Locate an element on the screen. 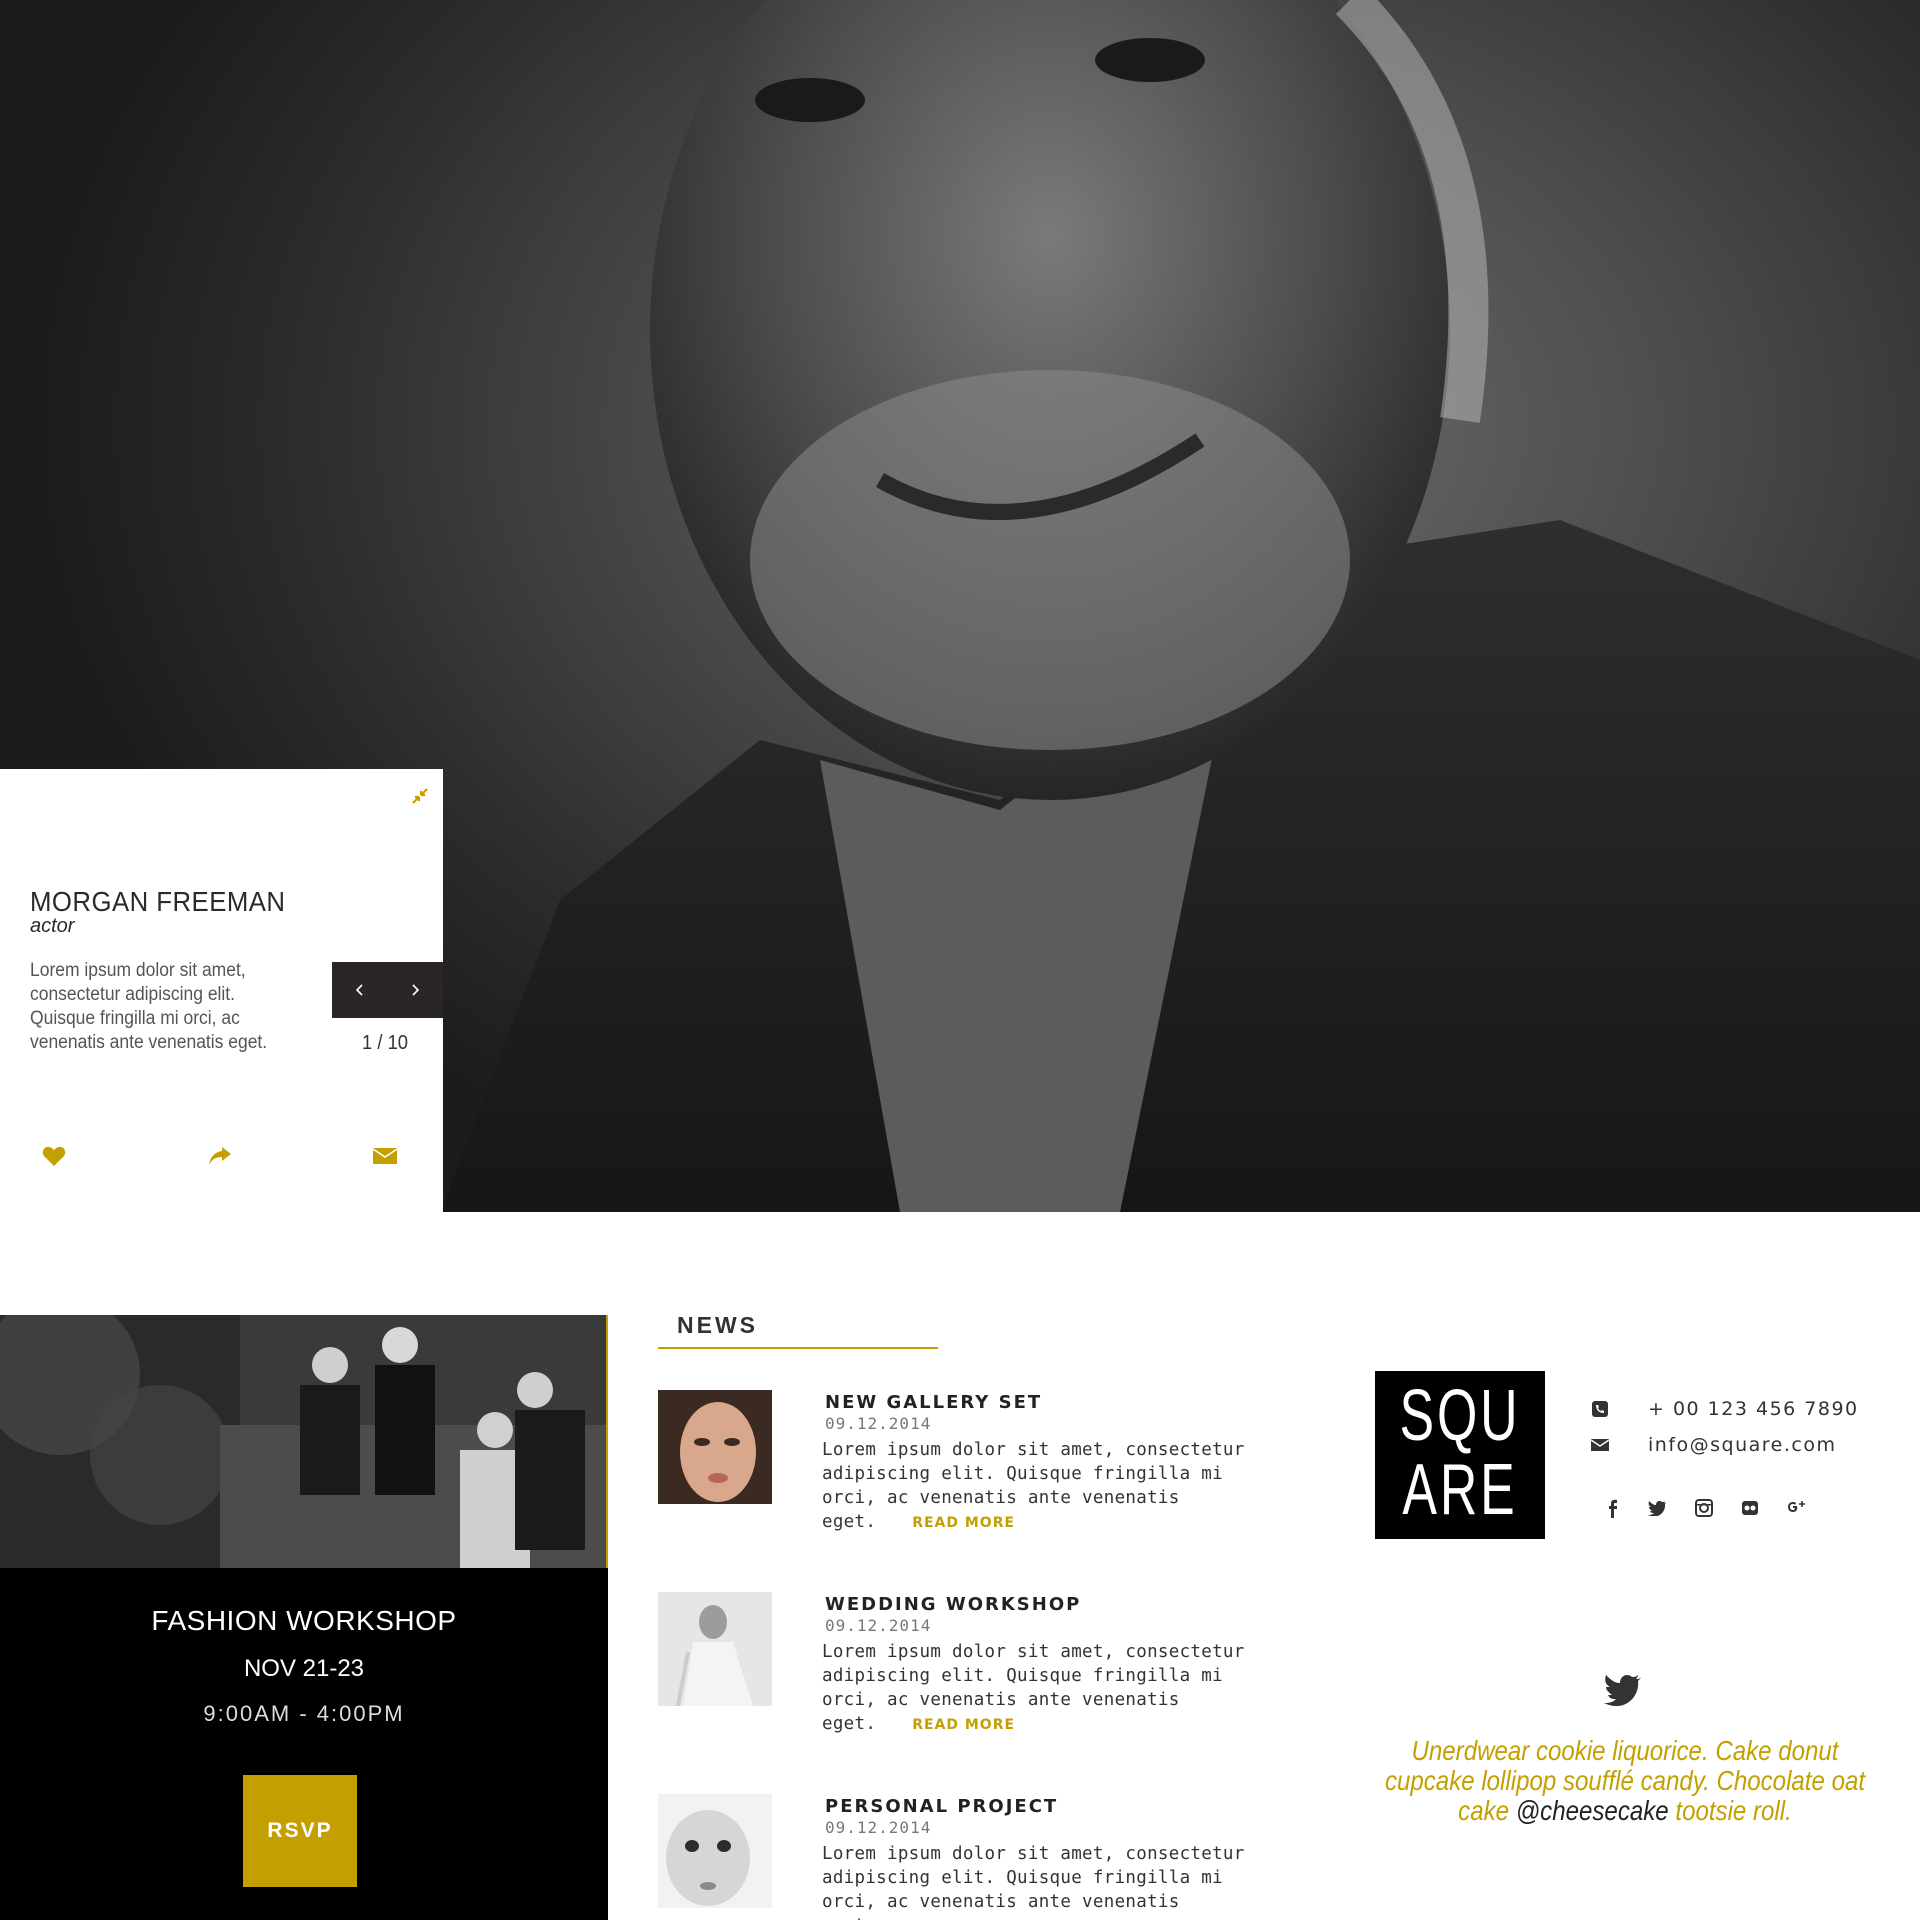 This screenshot has height=1920, width=1920. contact-email: info@square.com is located at coordinates (1713, 1445).